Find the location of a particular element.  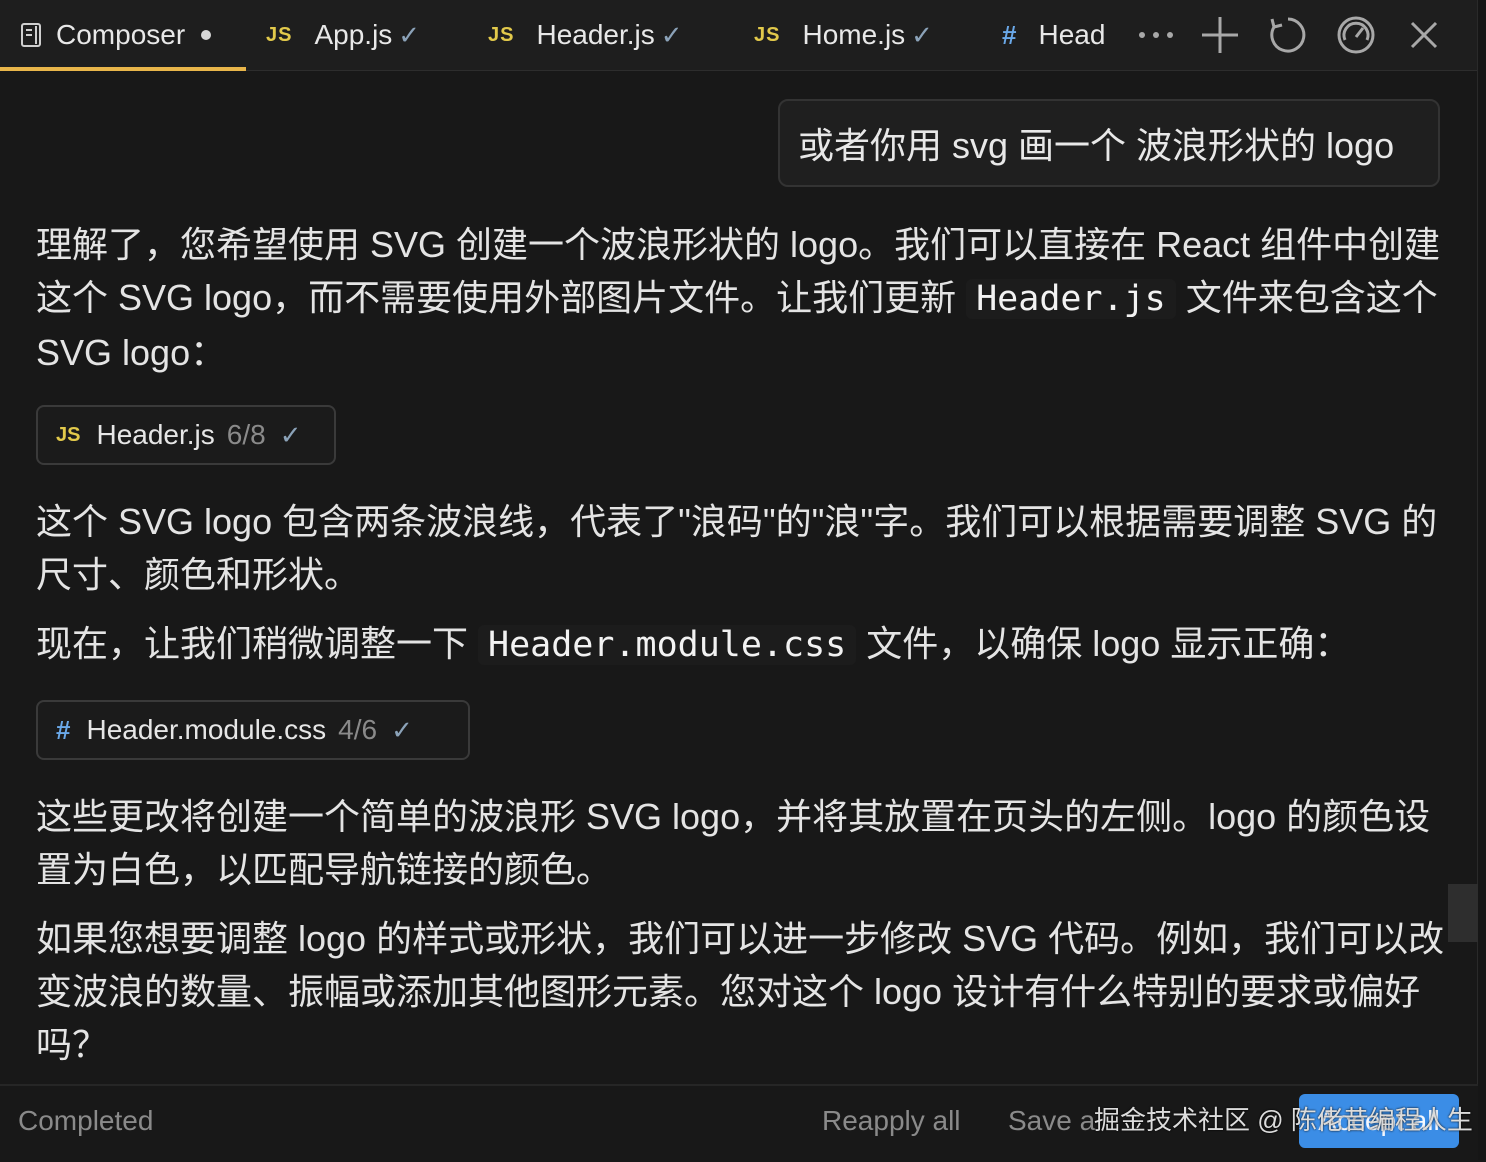

unsaved-dot-icon is located at coordinates (206, 35).